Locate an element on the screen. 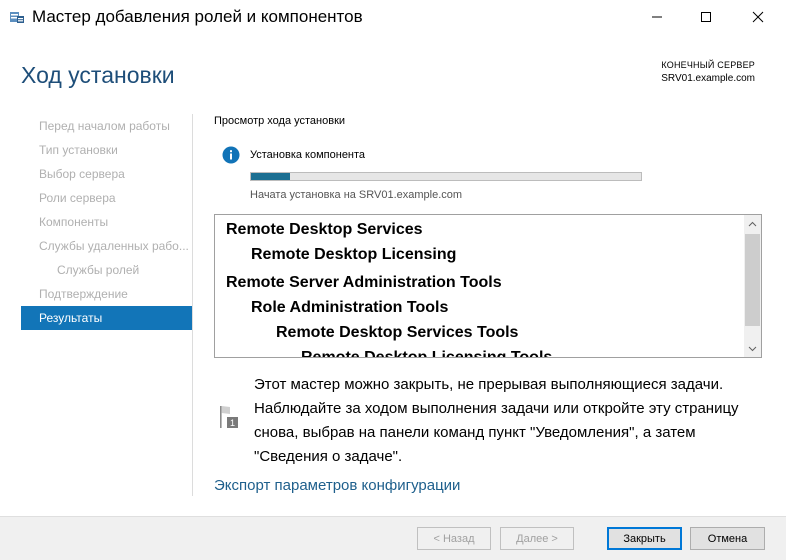 Image resolution: width=786 pixels, height=560 pixels. export-configuration-link: Экспорт параметров конфигурации is located at coordinates (337, 485).